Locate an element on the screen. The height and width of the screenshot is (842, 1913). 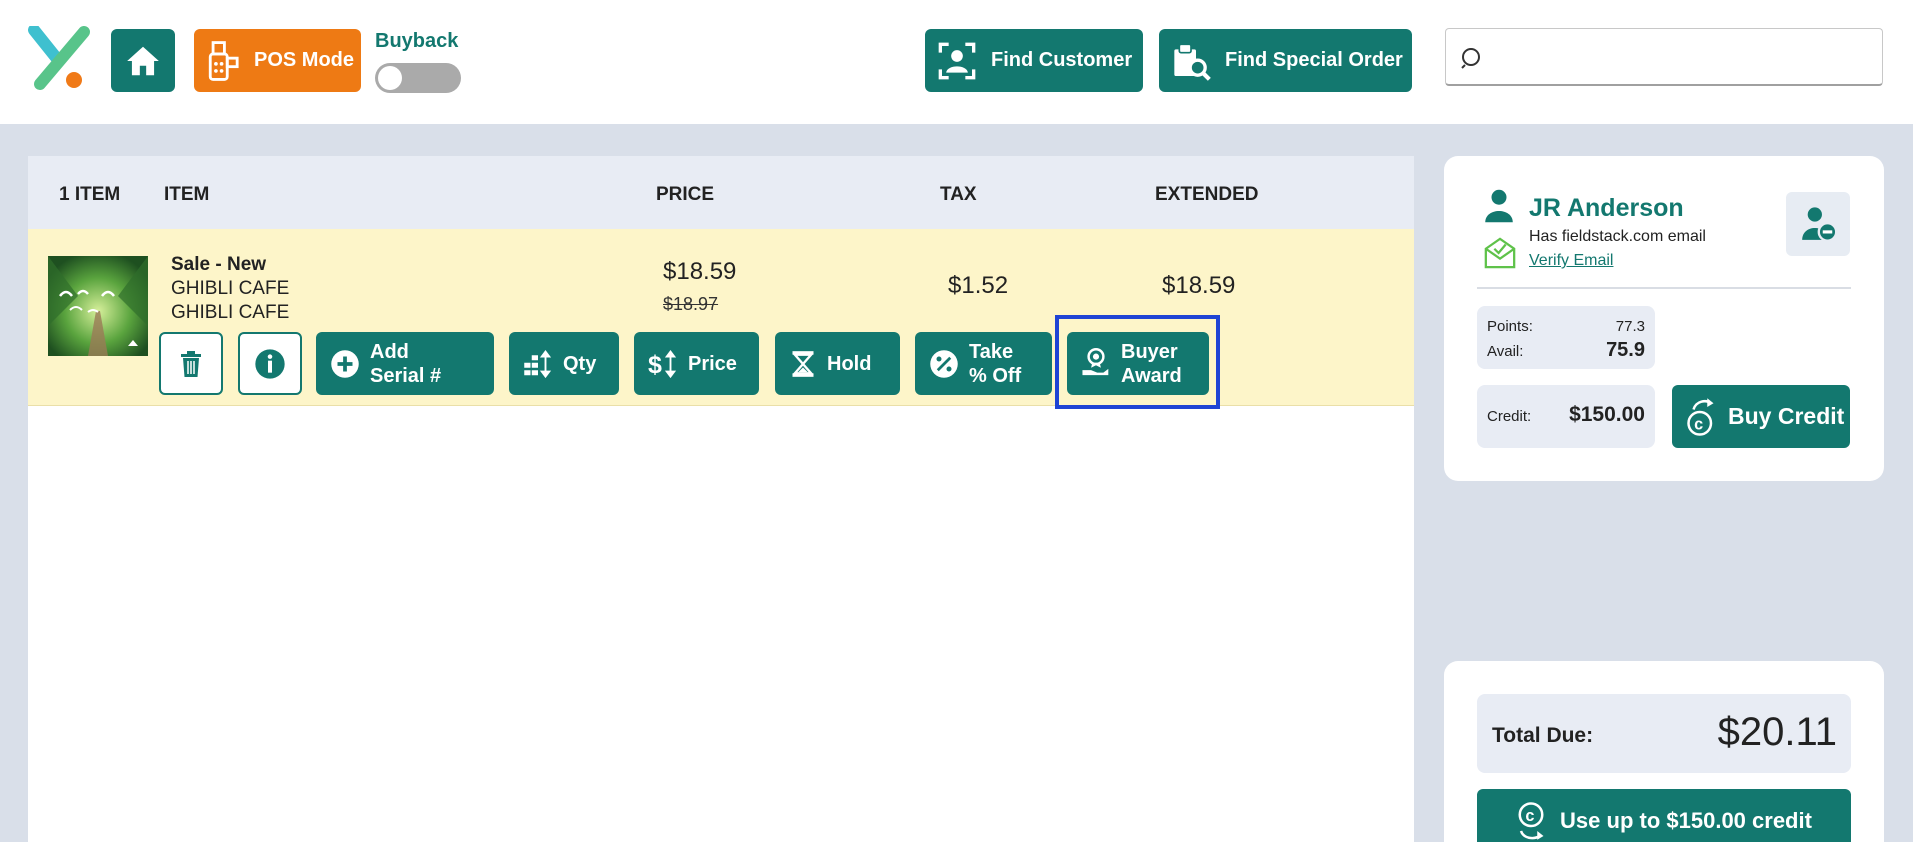
credit-box: Credit: $150.00 is located at coordinates (1566, 416).